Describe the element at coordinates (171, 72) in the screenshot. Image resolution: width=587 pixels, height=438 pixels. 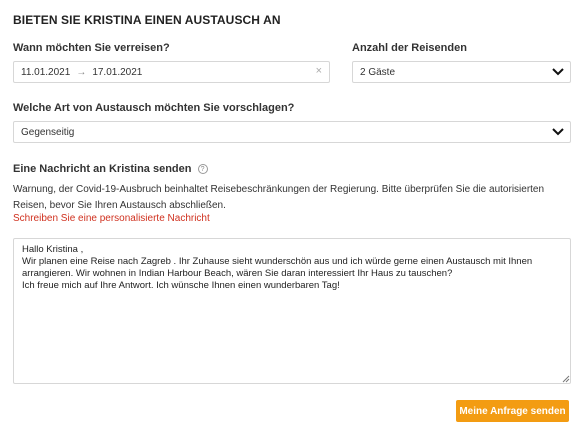
I see `travel-dates-field: 11.01.2021 → 17.01.2021 ×` at that location.